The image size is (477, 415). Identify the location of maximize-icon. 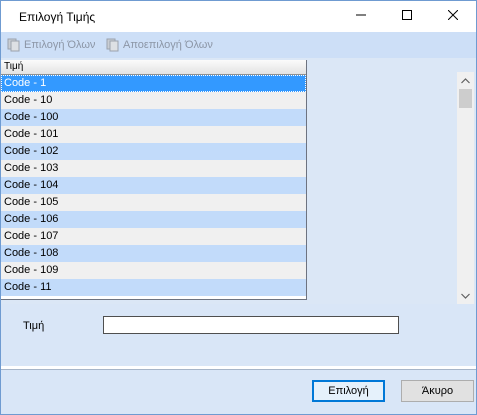
(407, 16).